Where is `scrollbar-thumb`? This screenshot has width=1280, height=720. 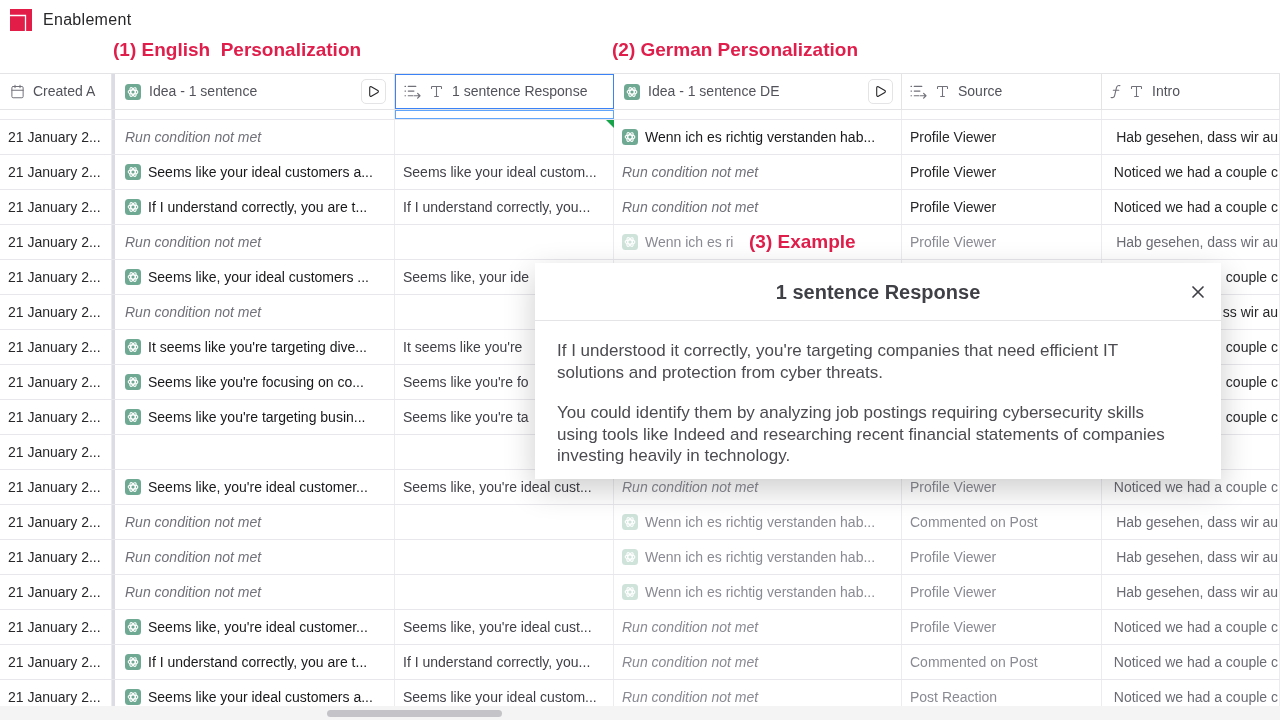
scrollbar-thumb is located at coordinates (414, 713).